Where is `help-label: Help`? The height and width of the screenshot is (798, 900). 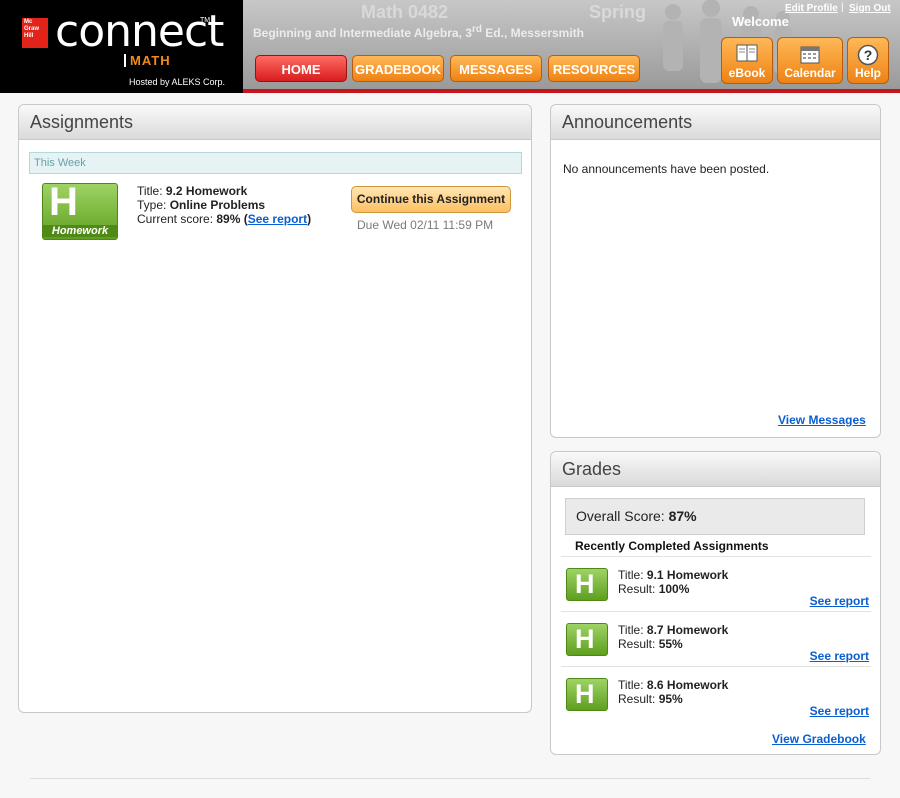 help-label: Help is located at coordinates (867, 73).